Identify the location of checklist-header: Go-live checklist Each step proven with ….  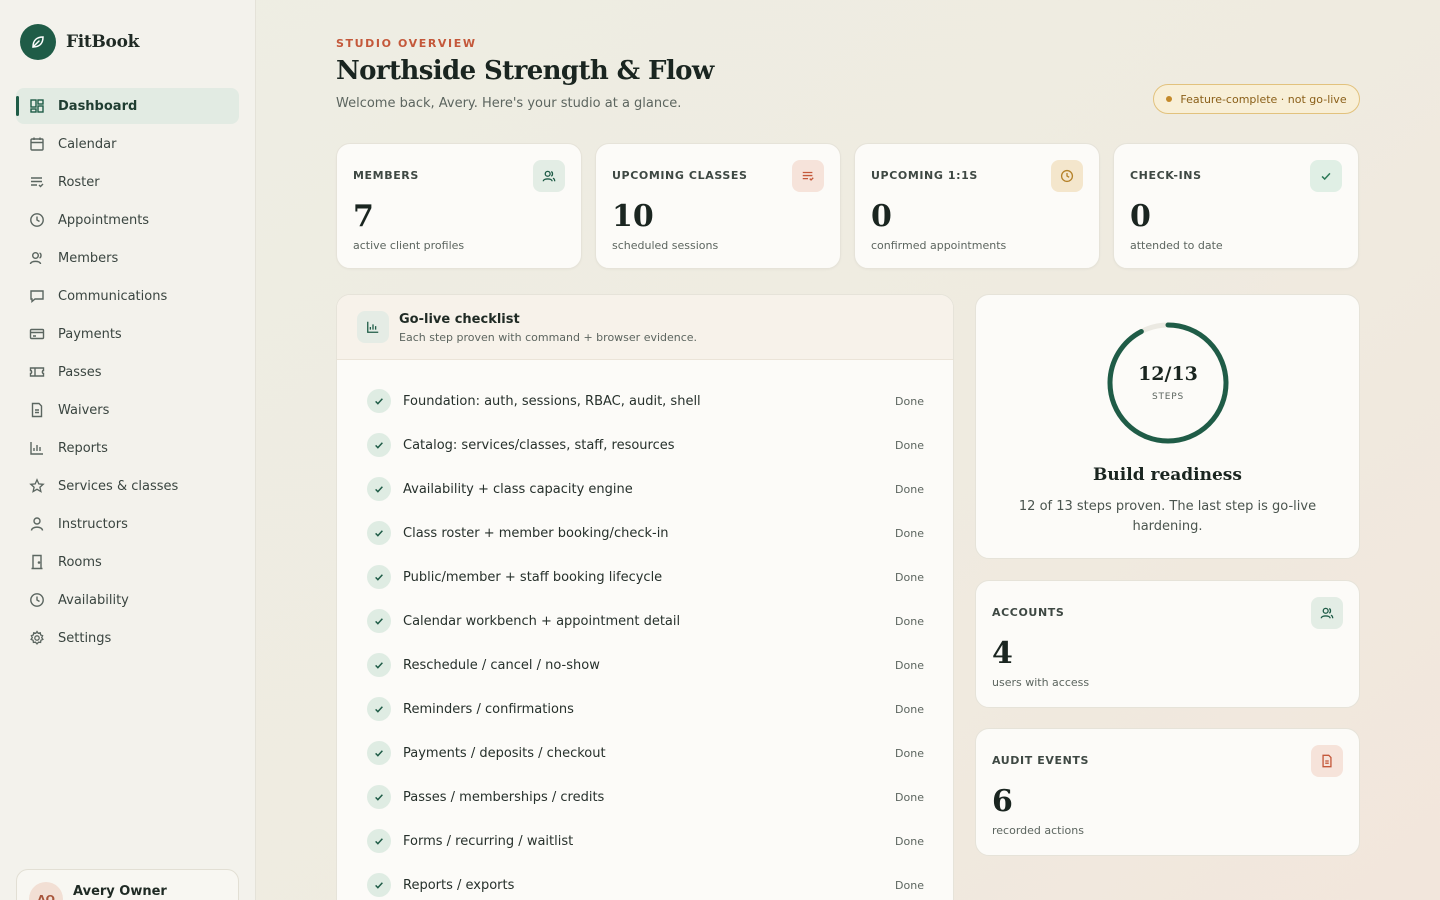
(645, 327).